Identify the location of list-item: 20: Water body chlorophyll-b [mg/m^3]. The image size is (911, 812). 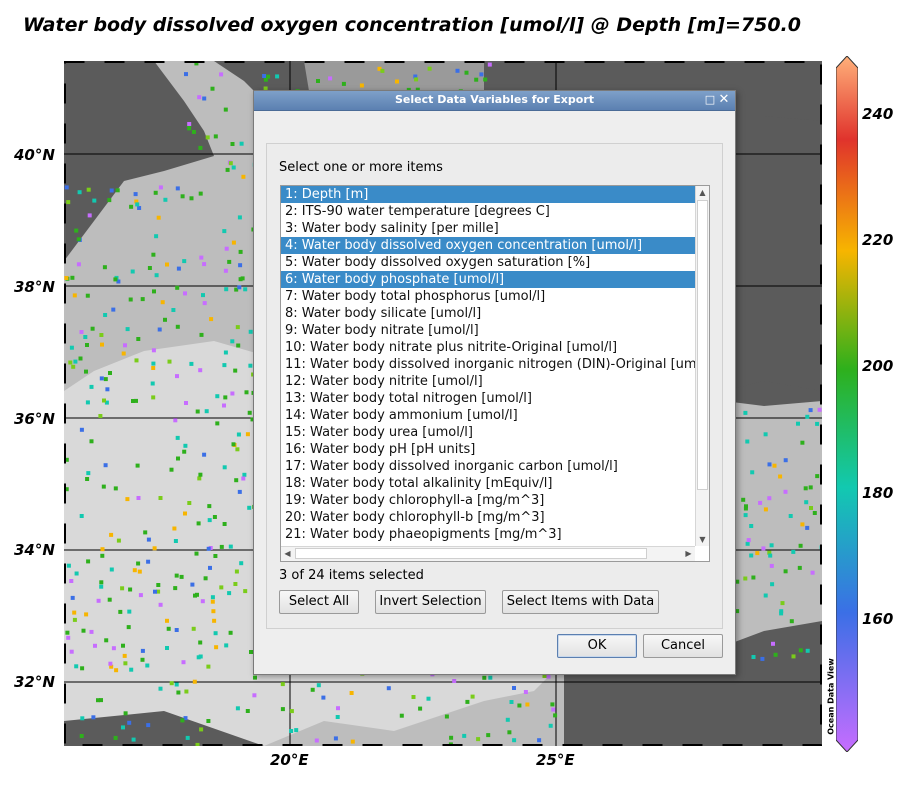
(488, 517).